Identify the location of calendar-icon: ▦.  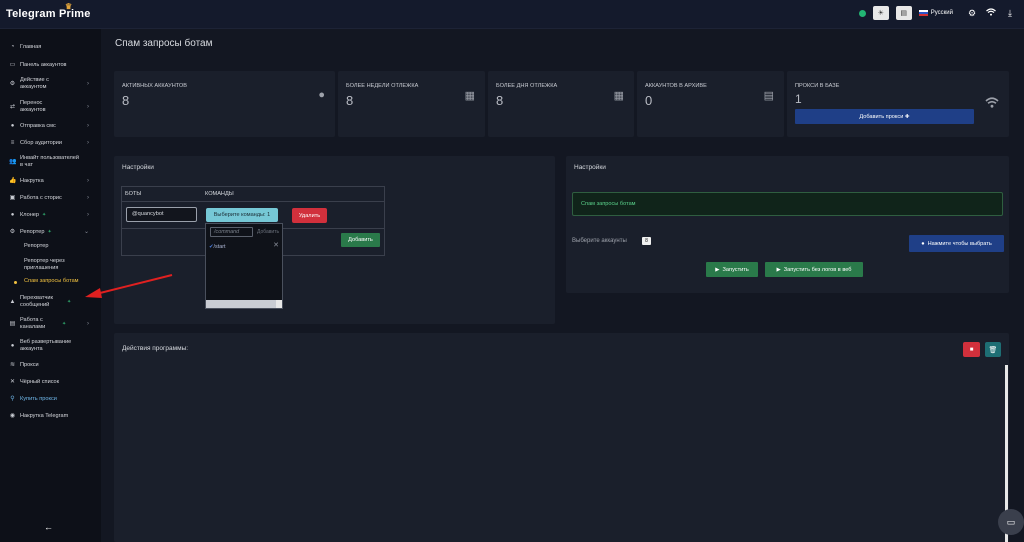
(618, 96).